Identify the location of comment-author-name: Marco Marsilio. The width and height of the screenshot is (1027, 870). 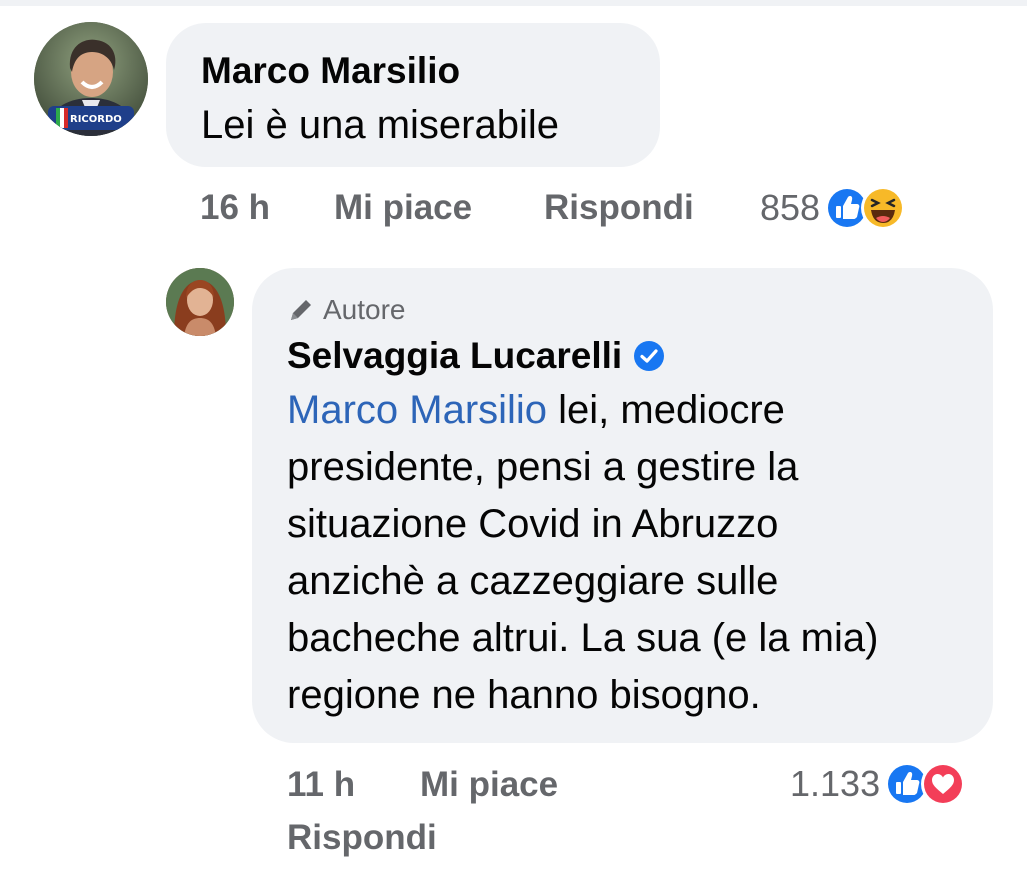
(330, 71).